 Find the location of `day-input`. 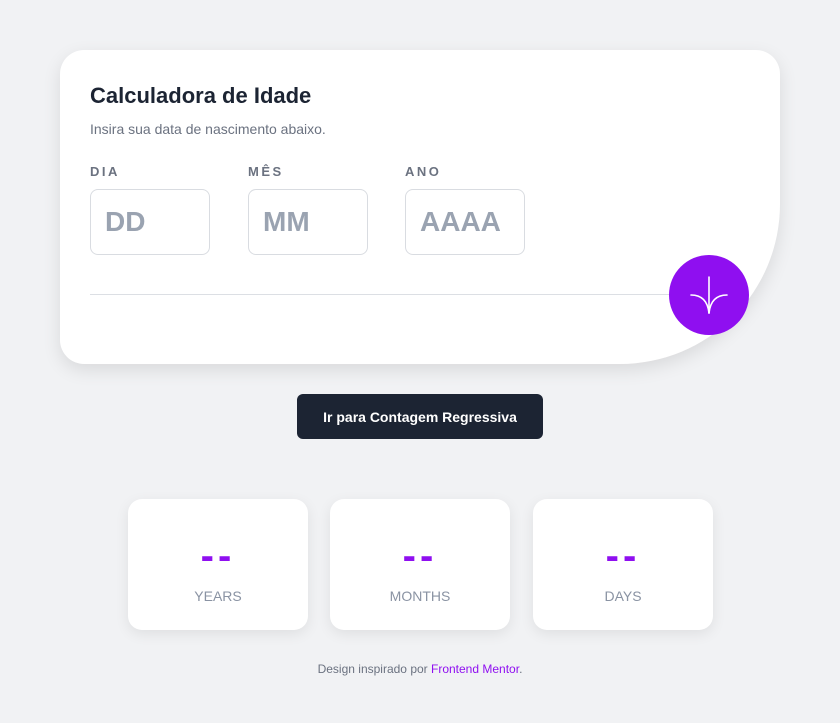

day-input is located at coordinates (150, 222).